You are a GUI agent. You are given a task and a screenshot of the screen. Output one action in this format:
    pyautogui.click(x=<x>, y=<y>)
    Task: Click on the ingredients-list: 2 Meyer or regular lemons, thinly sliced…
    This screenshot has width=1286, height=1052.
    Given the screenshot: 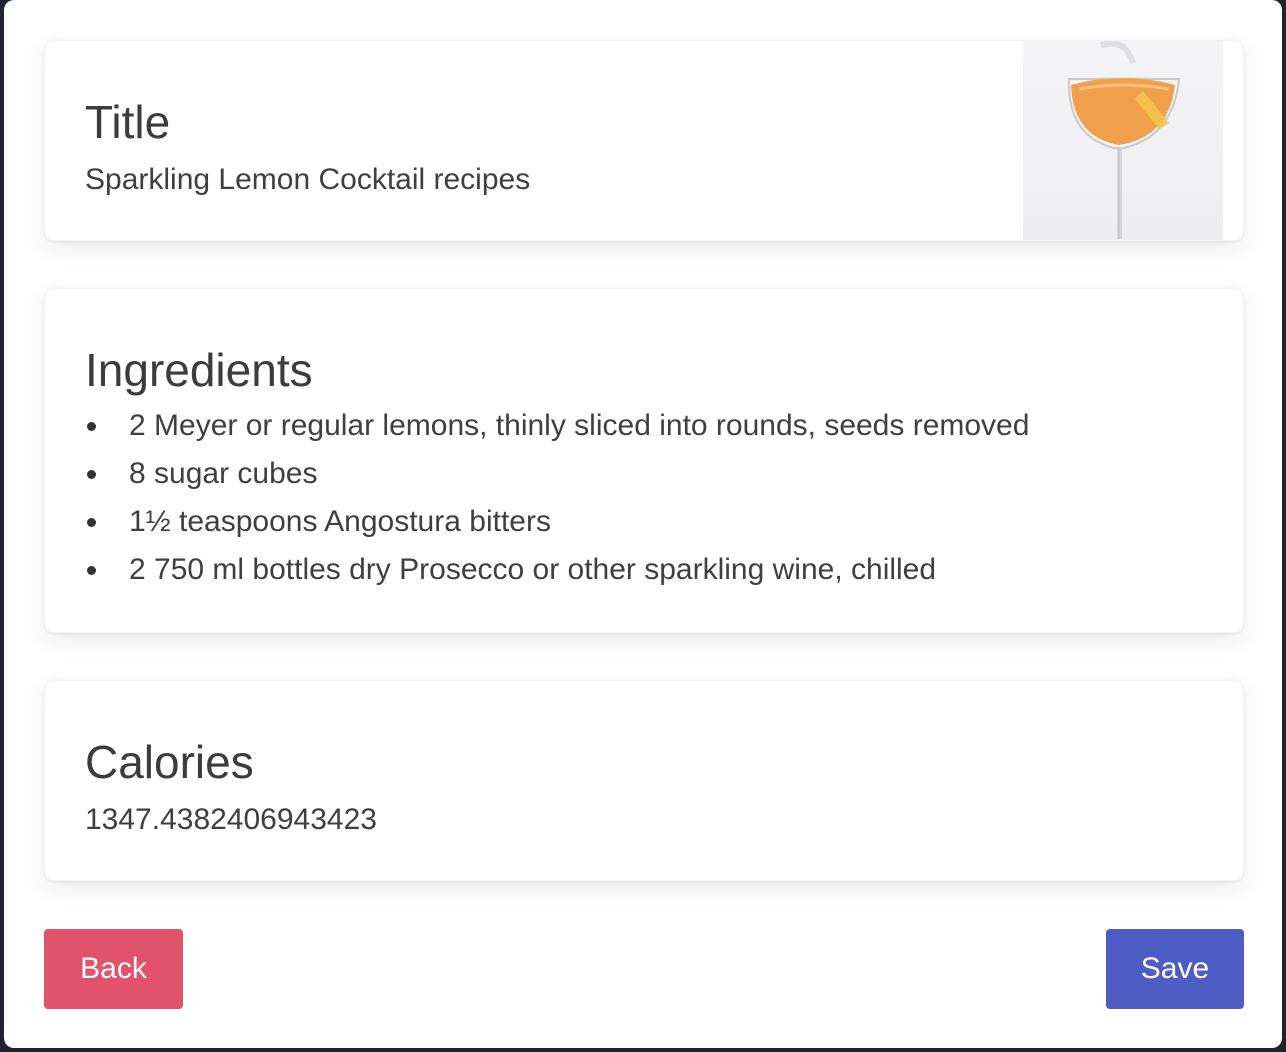 What is the action you would take?
    pyautogui.click(x=557, y=505)
    